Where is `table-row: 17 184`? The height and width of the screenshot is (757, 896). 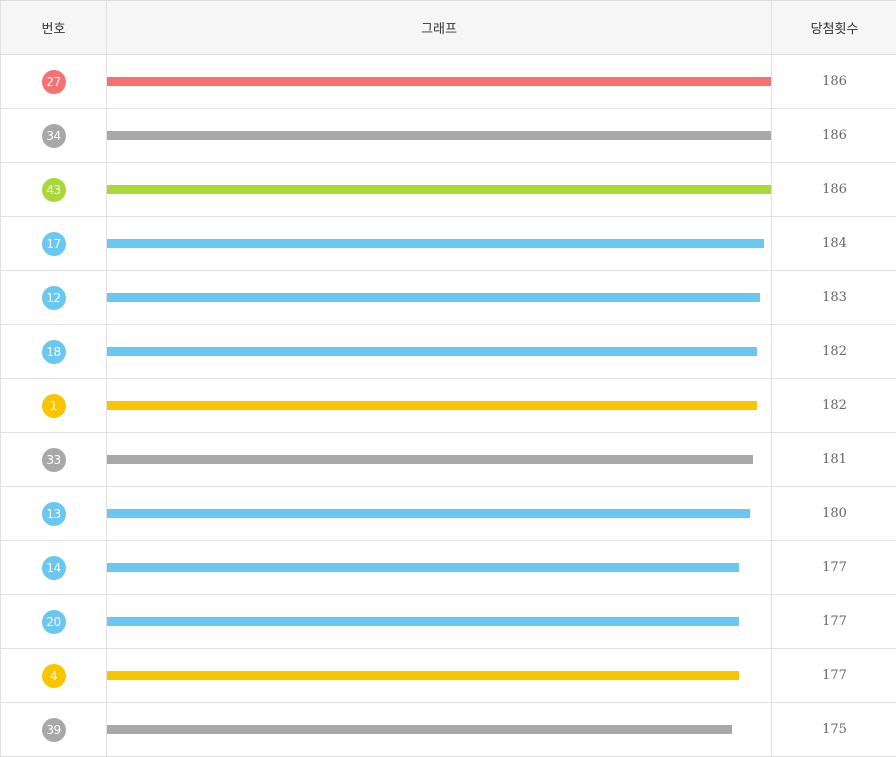
table-row: 17 184 is located at coordinates (448, 244).